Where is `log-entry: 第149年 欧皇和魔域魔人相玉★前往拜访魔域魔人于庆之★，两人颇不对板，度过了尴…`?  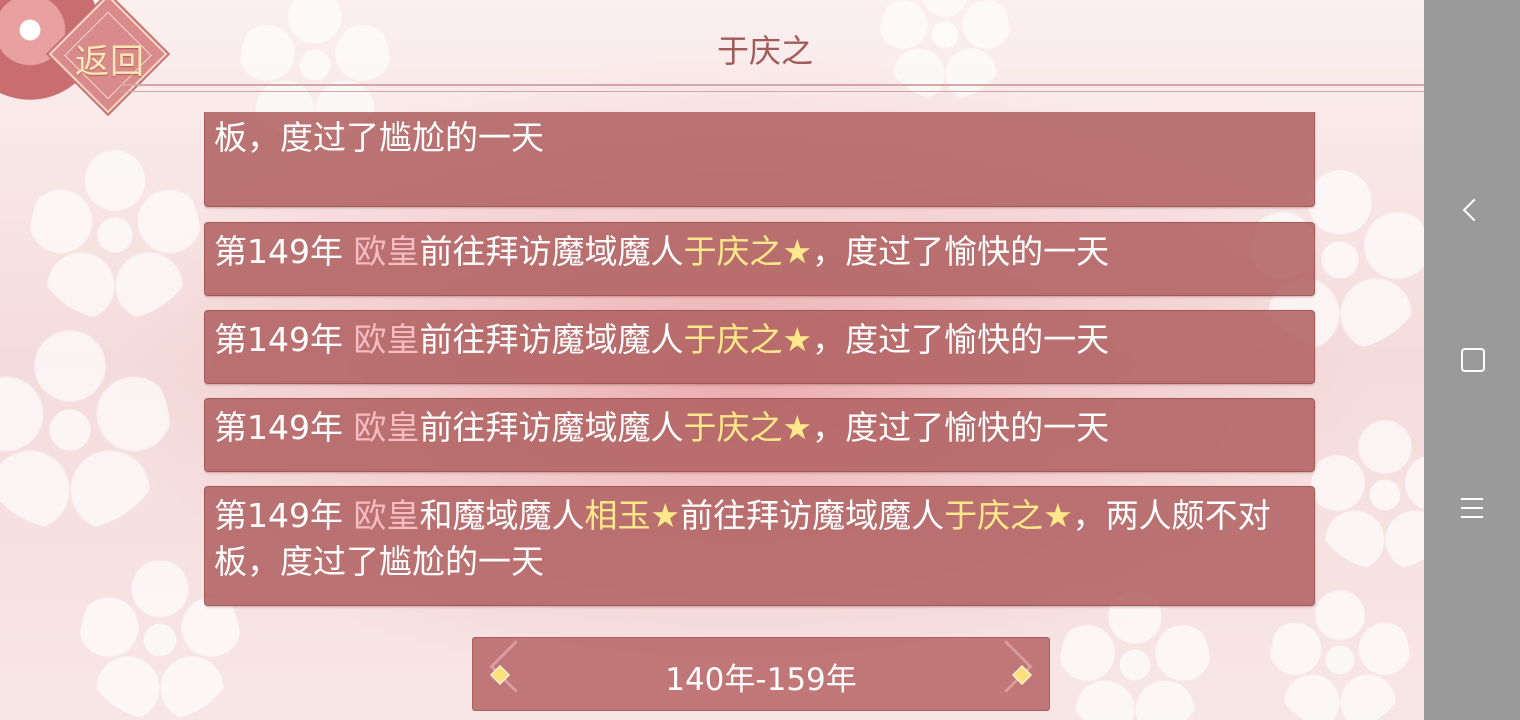
log-entry: 第149年 欧皇和魔域魔人相玉★前往拜访魔域魔人于庆之★，两人颇不对板，度过了尴… is located at coordinates (759, 546).